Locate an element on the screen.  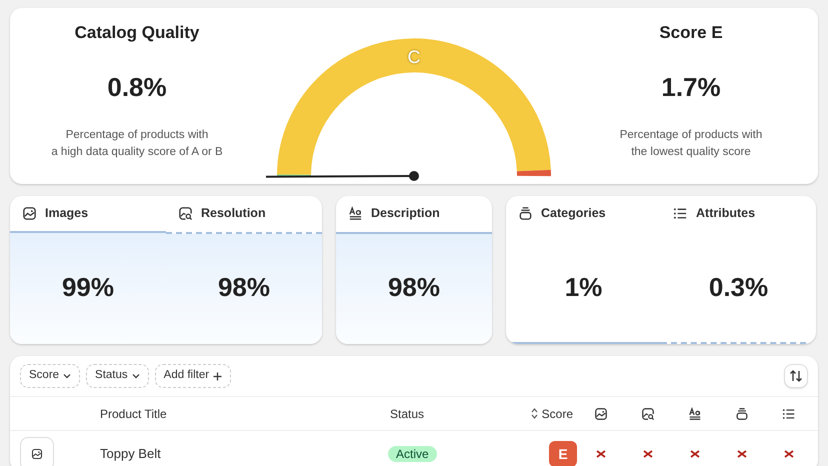
column-header: Product Title is located at coordinates (133, 413).